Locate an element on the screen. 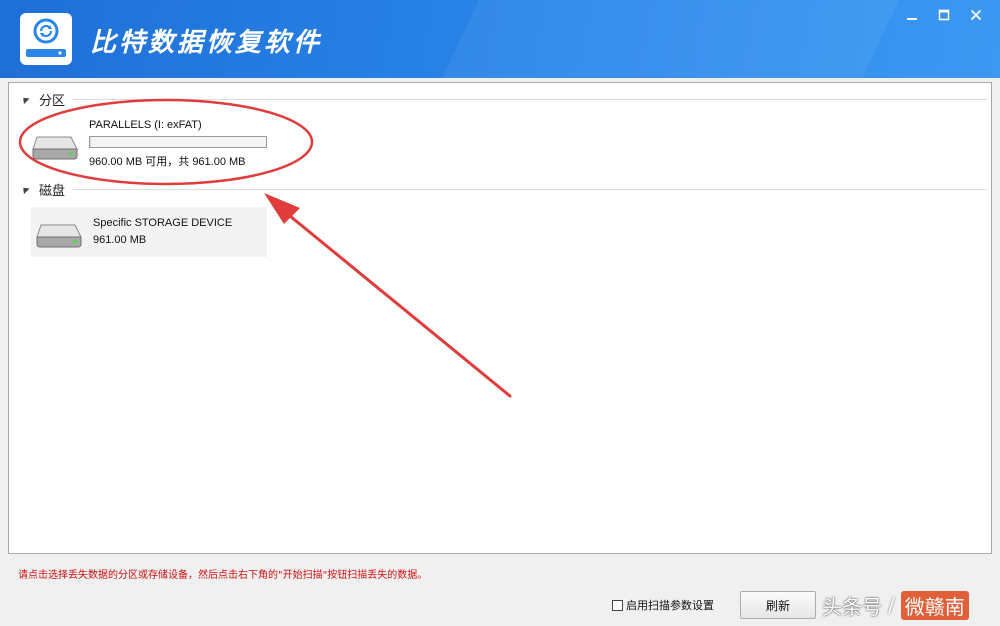  disk-recovery-logo-icon is located at coordinates (46, 39).